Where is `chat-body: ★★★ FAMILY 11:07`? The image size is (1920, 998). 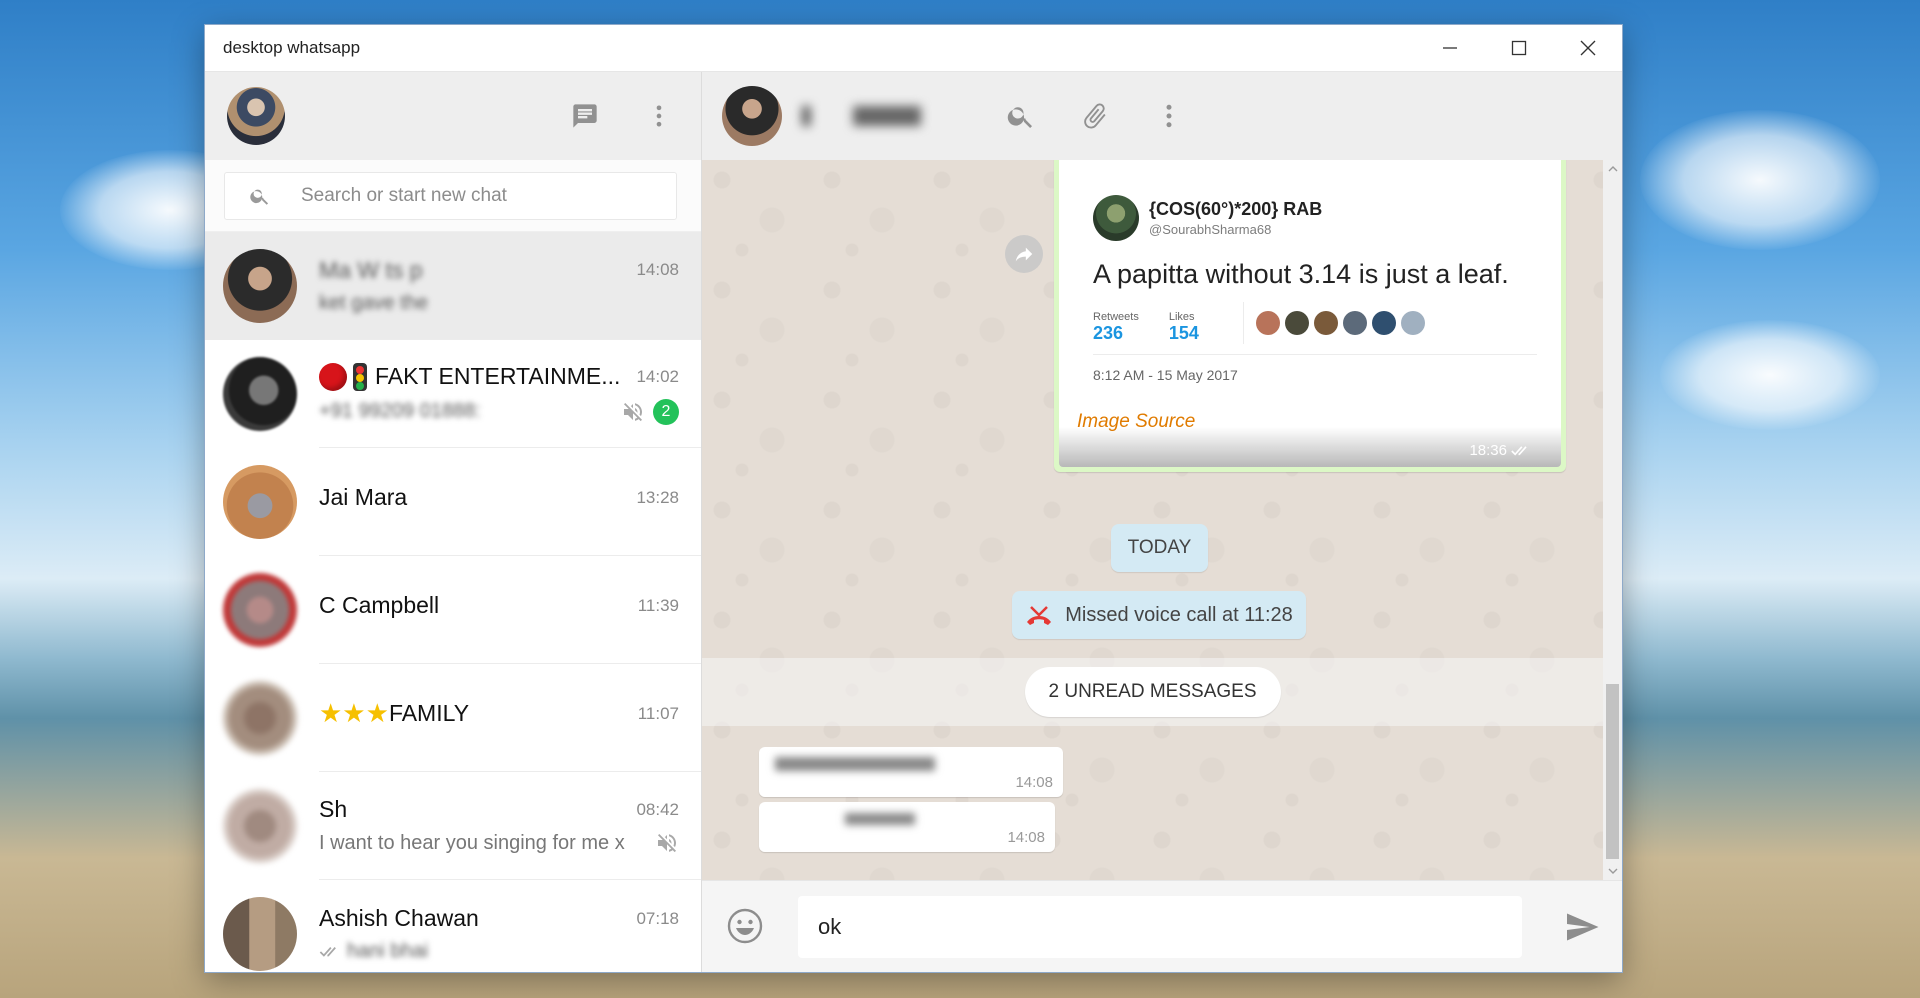 chat-body: ★★★ FAMILY 11:07 is located at coordinates (510, 718).